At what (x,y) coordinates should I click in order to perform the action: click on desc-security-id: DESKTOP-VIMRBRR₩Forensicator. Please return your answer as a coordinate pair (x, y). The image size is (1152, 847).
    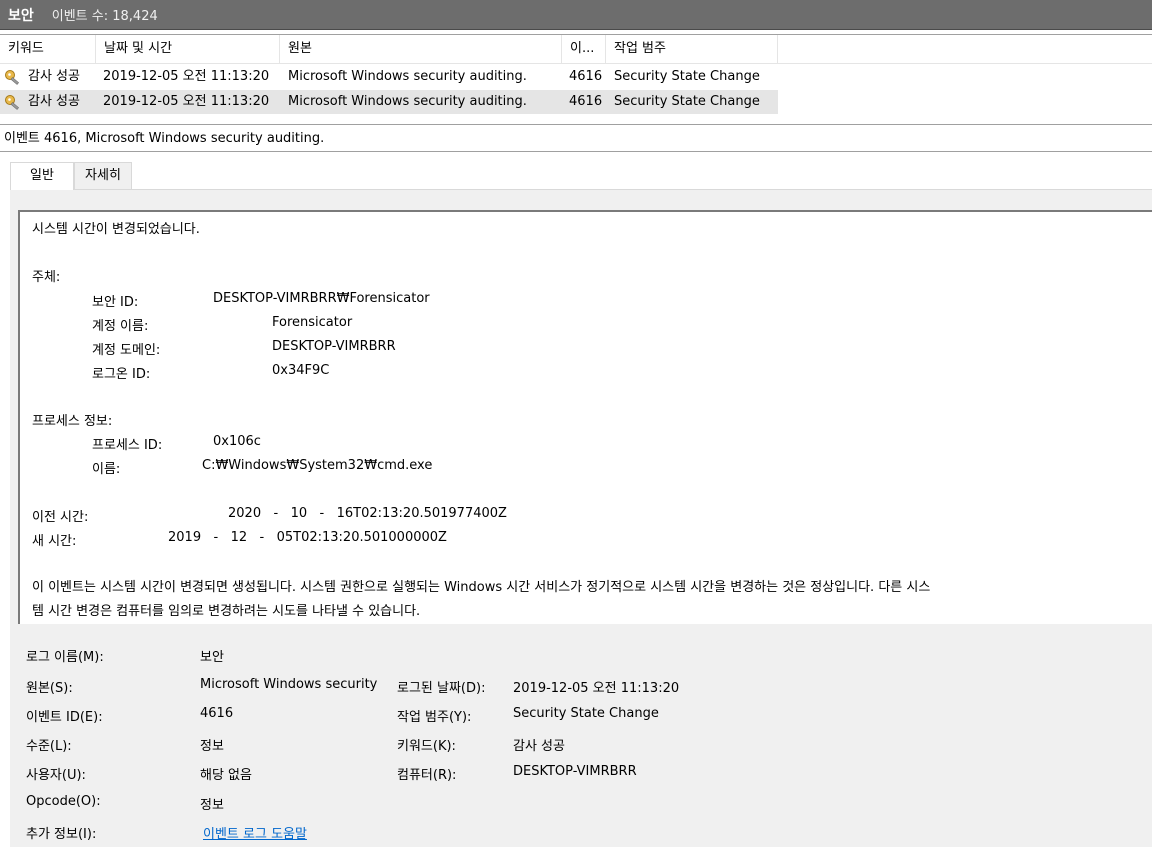
    Looking at the image, I should click on (321, 298).